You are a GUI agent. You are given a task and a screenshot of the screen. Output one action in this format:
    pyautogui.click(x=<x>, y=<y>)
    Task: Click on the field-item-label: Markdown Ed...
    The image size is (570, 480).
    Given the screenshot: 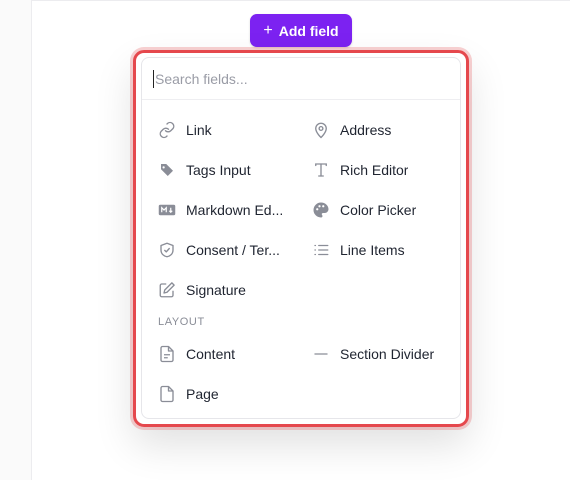 What is the action you would take?
    pyautogui.click(x=235, y=210)
    